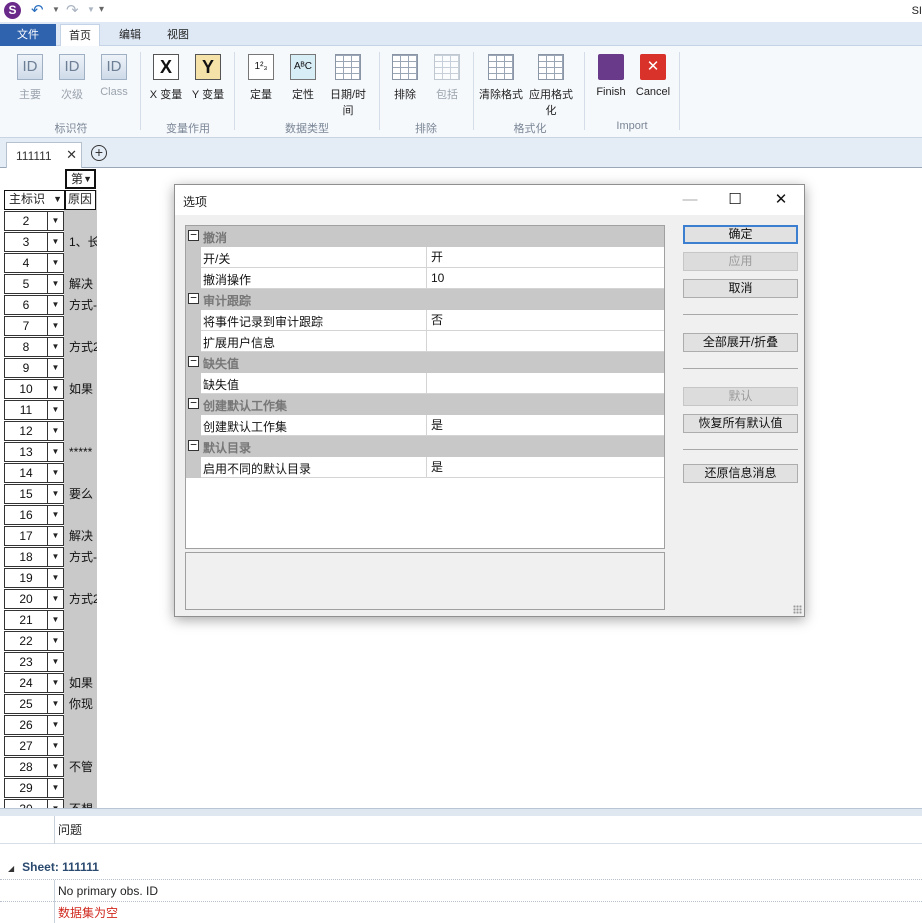  I want to click on row-header: 29 ▼, so click(34, 788).